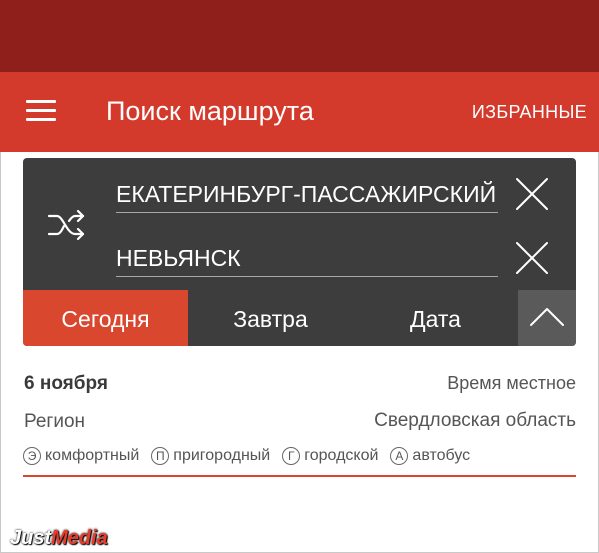 Image resolution: width=599 pixels, height=553 pixels. Describe the element at coordinates (532, 194) in the screenshot. I see `clear-from-icon` at that location.